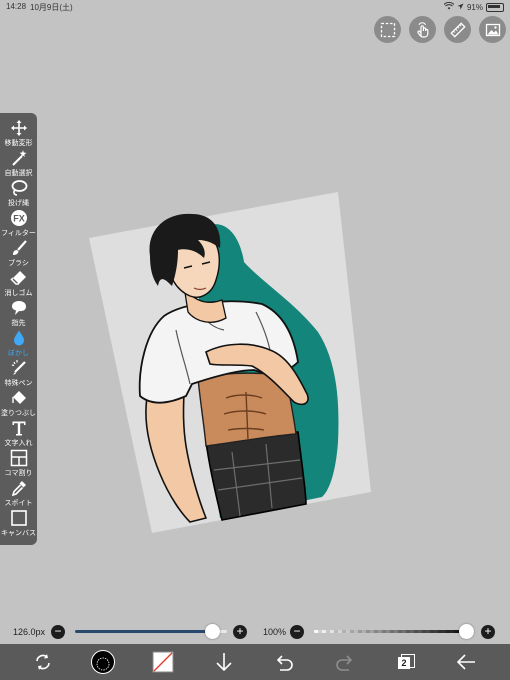 This screenshot has width=510, height=680. I want to click on back-button, so click(466, 662).